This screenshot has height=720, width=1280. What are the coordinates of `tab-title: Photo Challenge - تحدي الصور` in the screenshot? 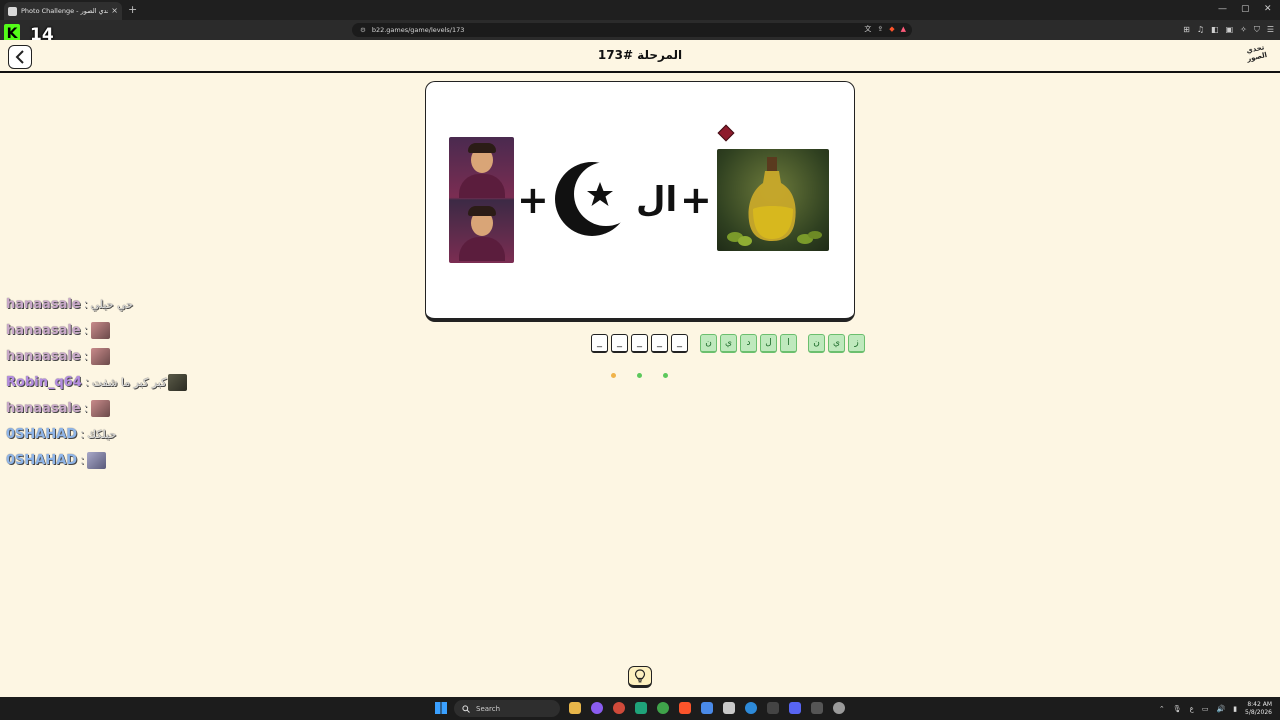 It's located at (64, 11).